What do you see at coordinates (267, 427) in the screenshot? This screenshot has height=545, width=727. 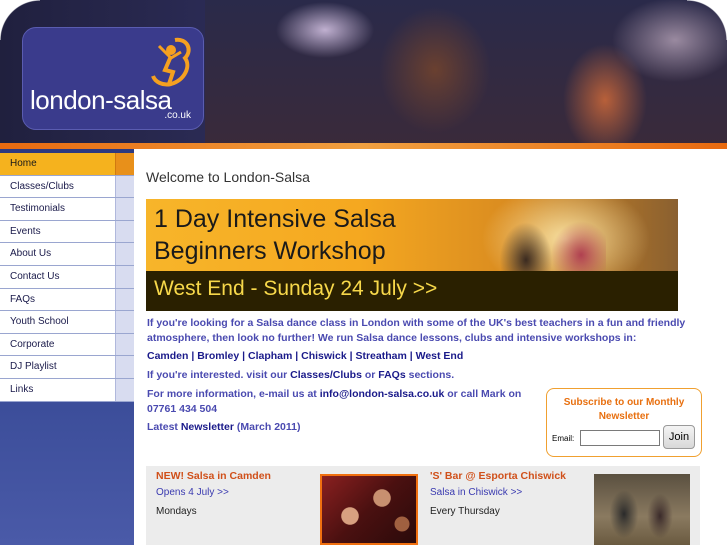 I see `newsletter-suffix: (March 2011)` at bounding box center [267, 427].